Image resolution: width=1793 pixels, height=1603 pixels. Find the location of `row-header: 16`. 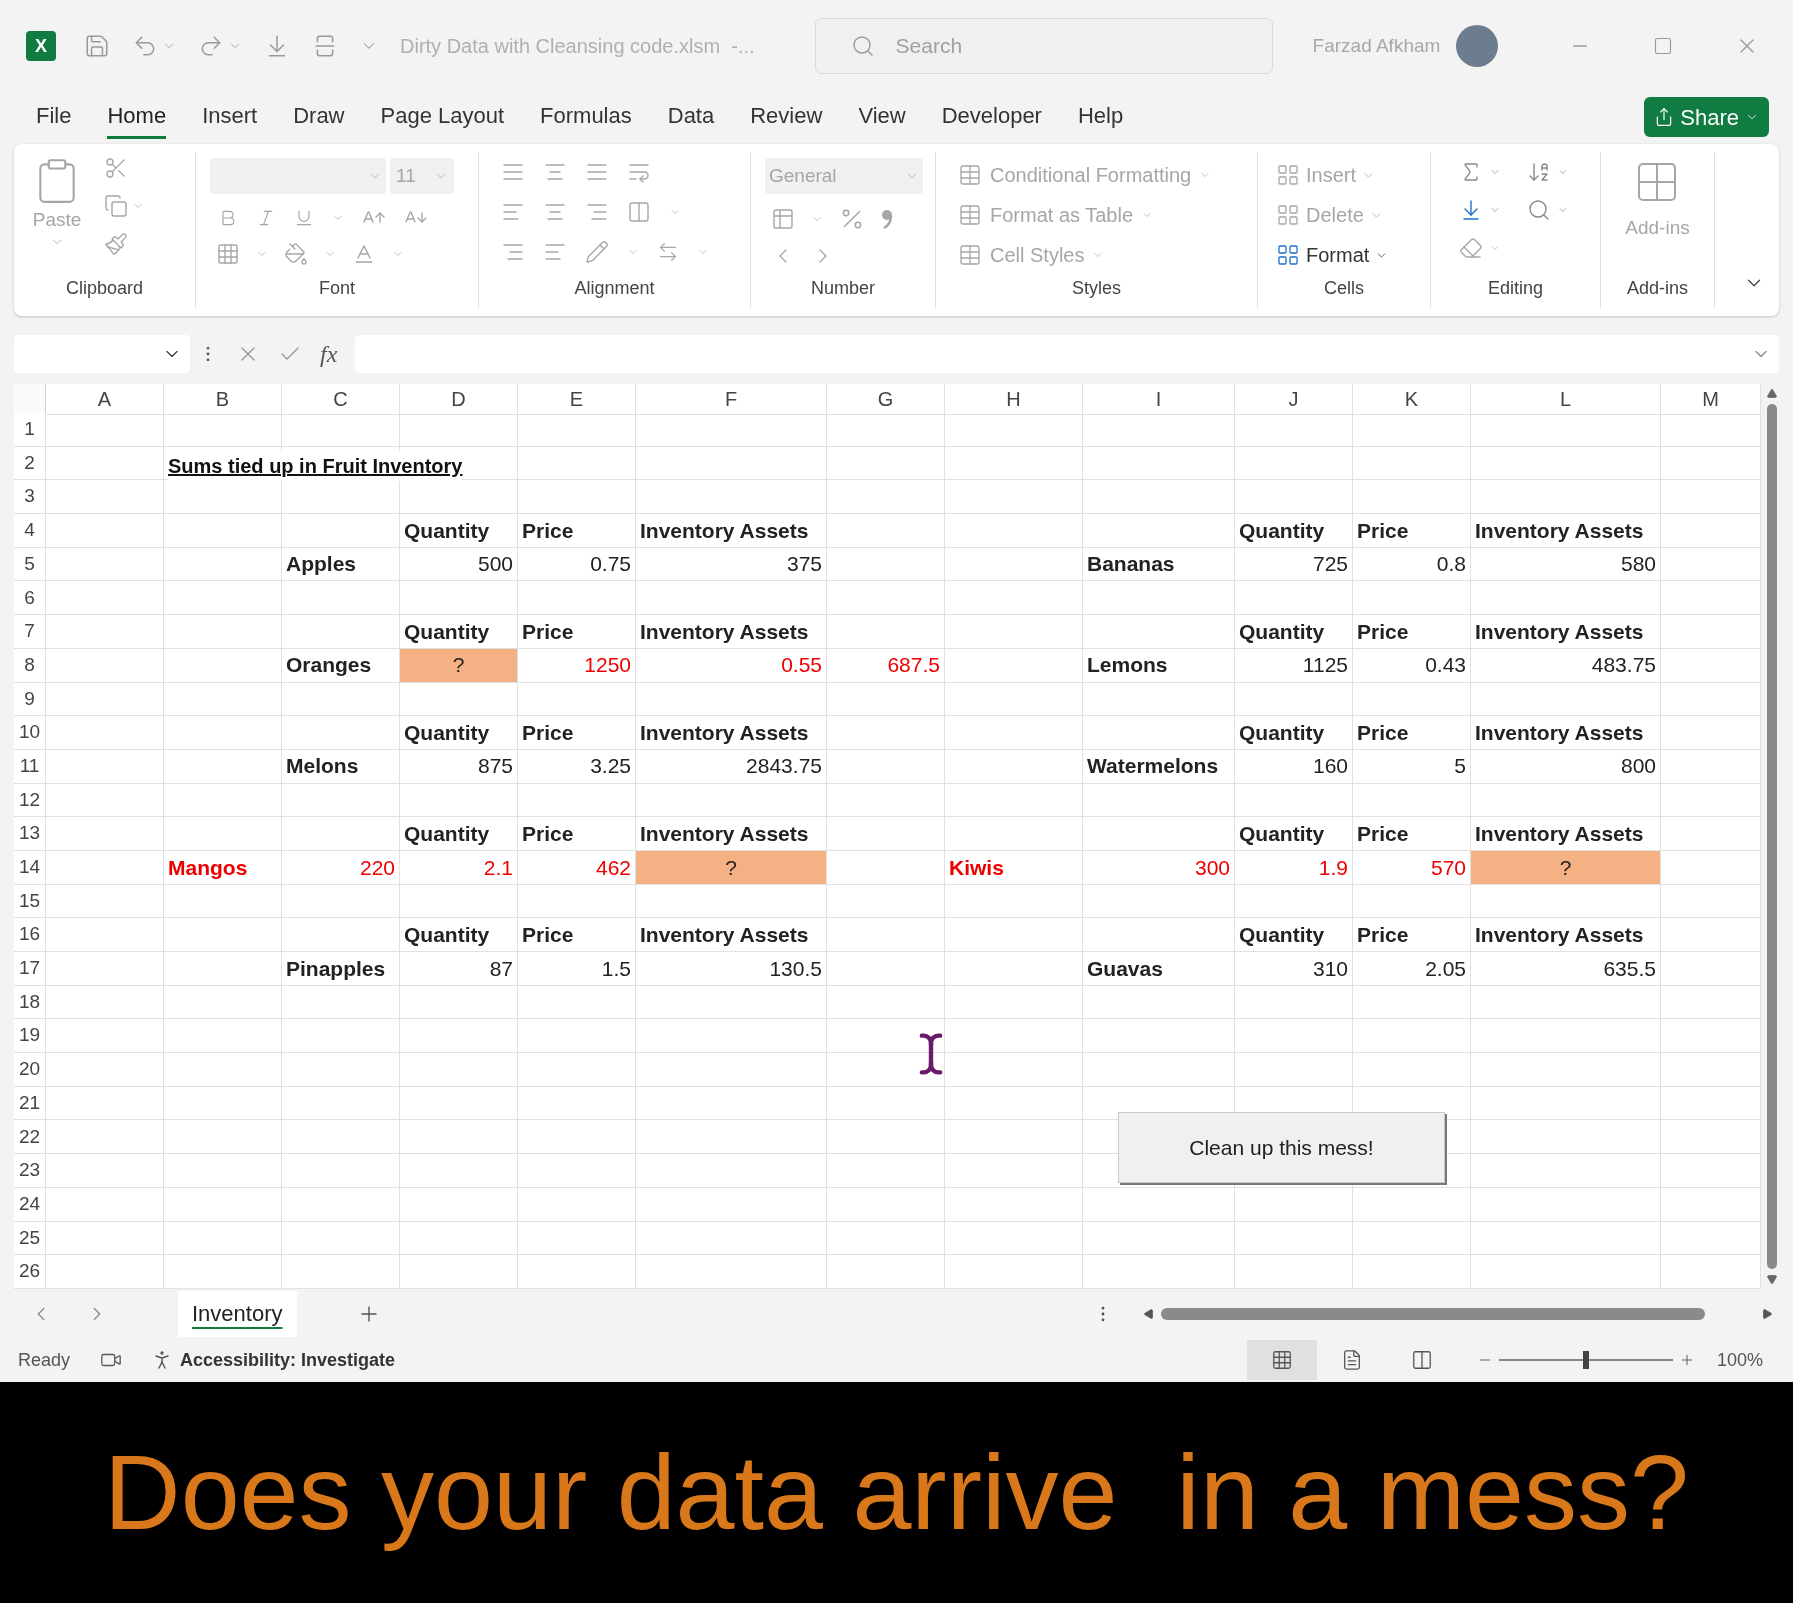

row-header: 16 is located at coordinates (30, 935).